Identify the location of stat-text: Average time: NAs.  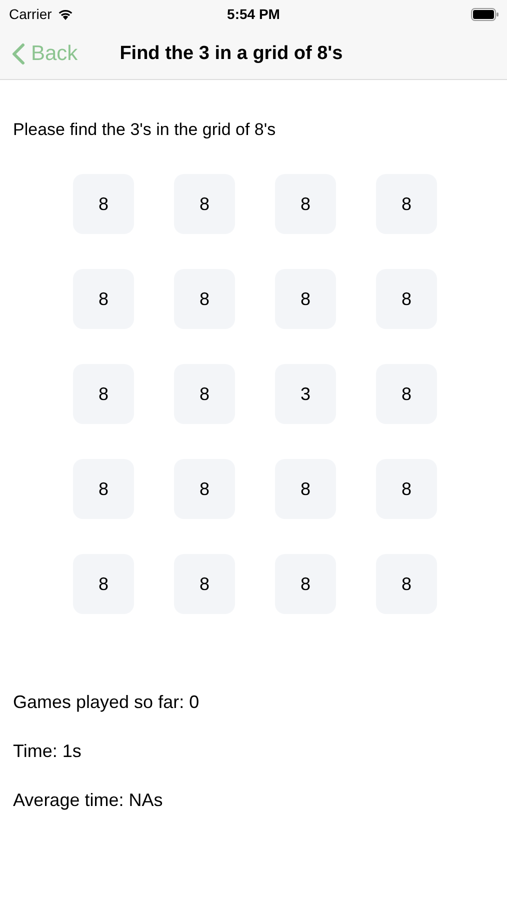
(88, 800).